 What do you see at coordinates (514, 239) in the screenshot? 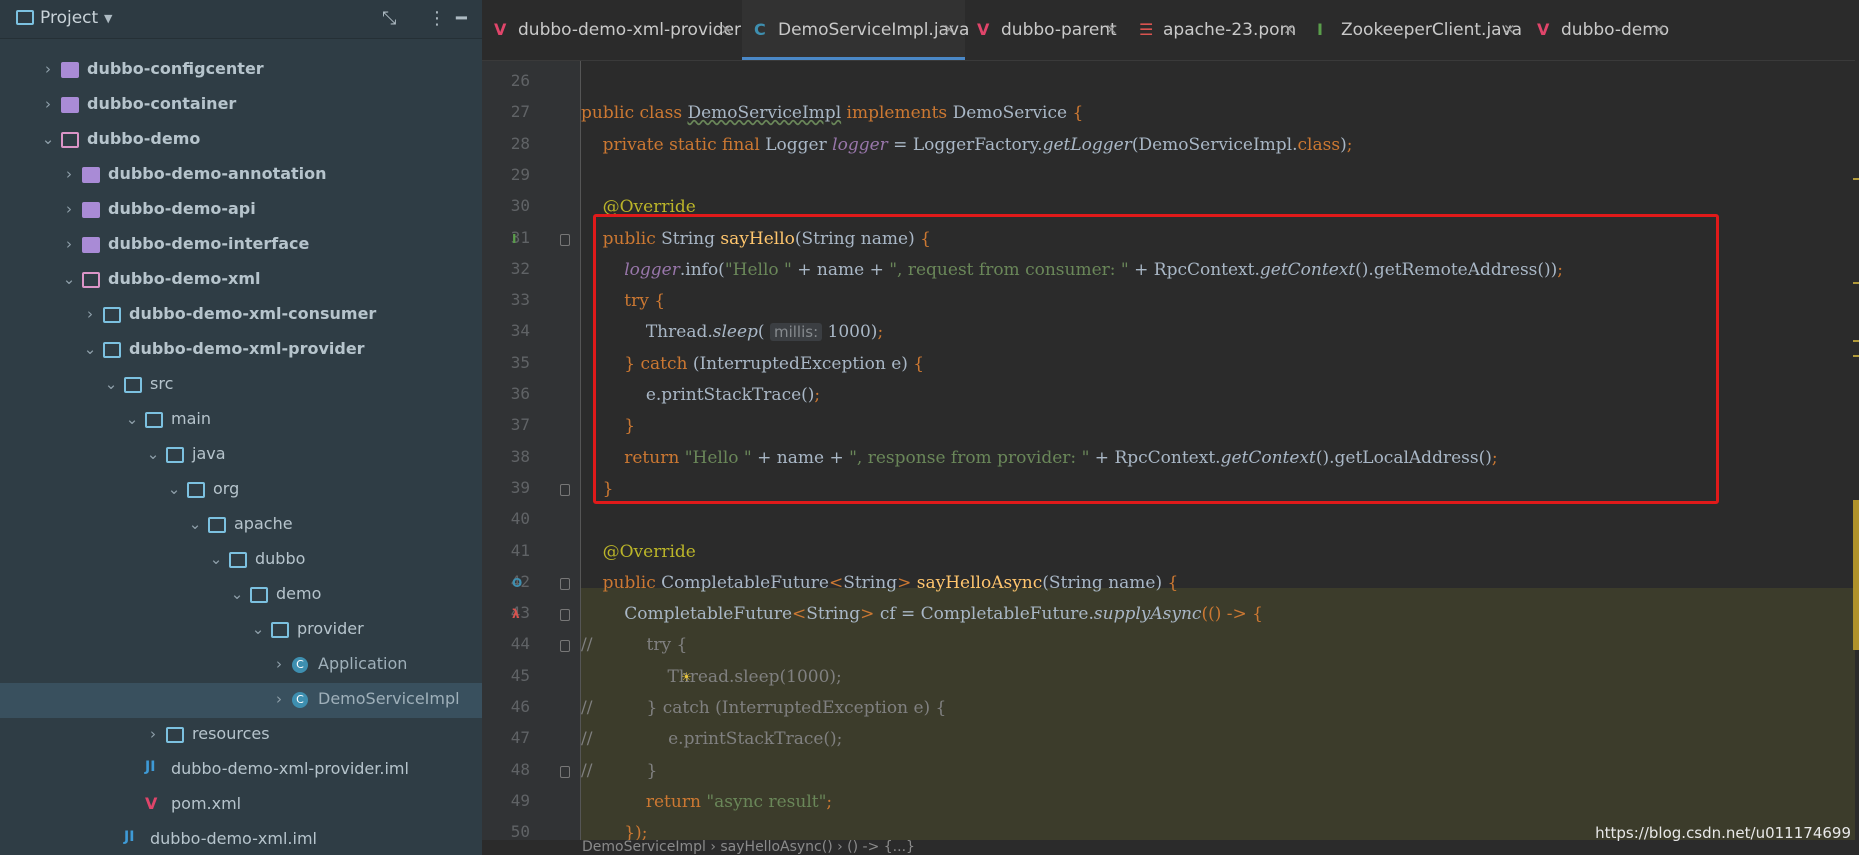
I see `implements-icon: I` at bounding box center [514, 239].